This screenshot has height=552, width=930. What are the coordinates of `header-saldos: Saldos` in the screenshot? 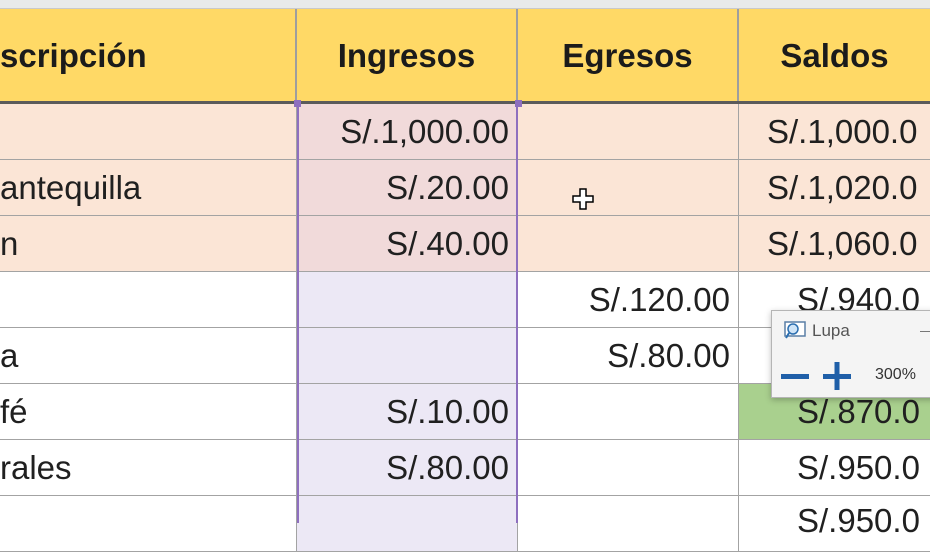 It's located at (834, 55).